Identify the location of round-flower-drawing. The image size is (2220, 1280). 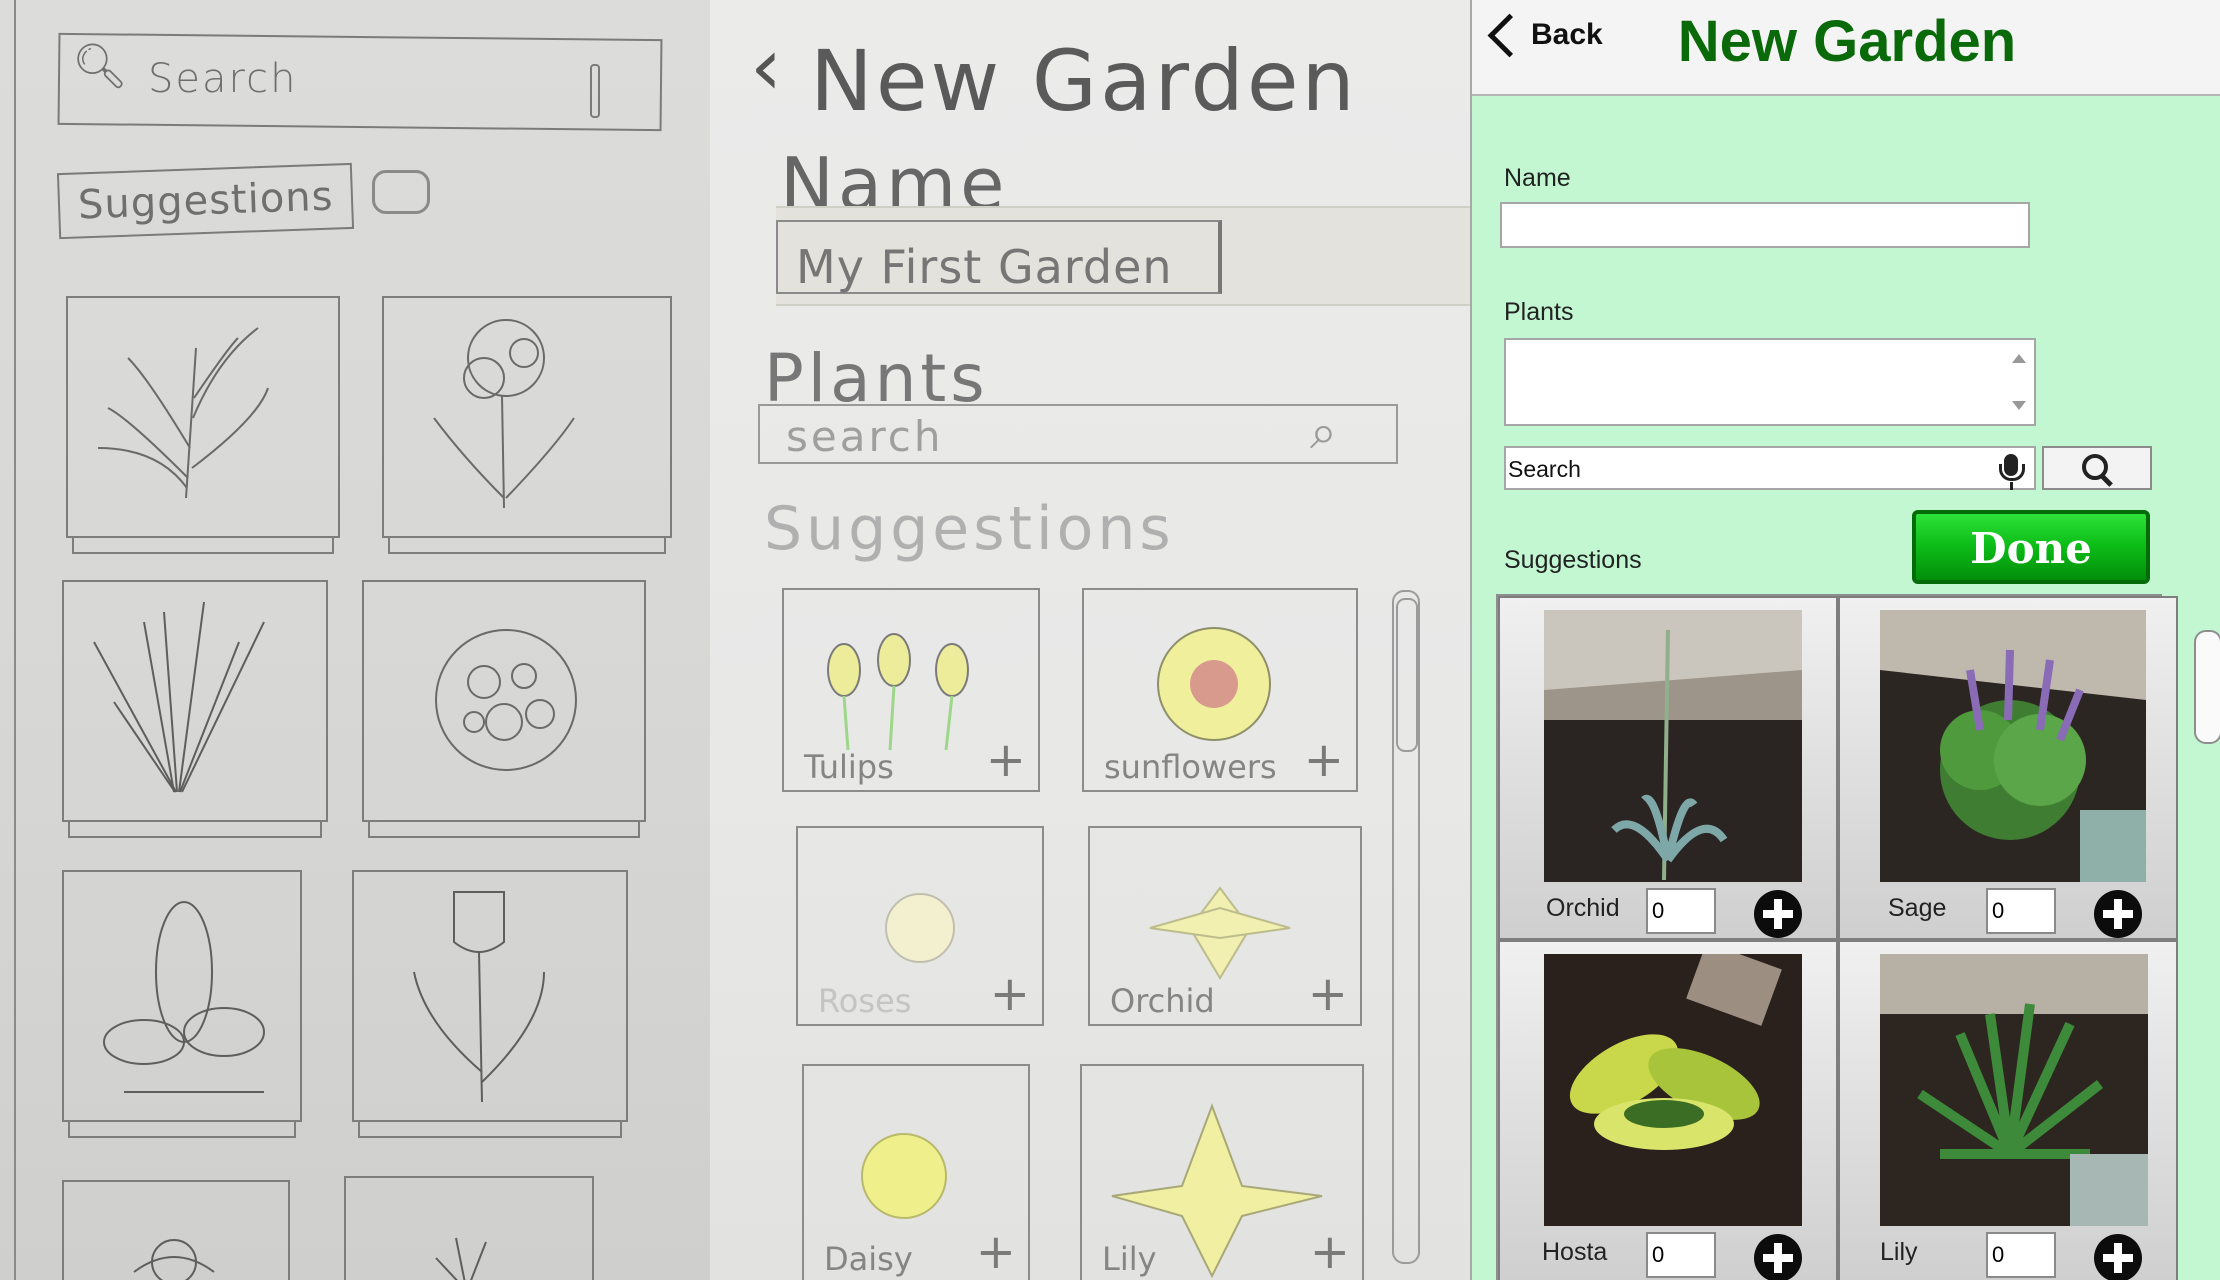
(506, 700).